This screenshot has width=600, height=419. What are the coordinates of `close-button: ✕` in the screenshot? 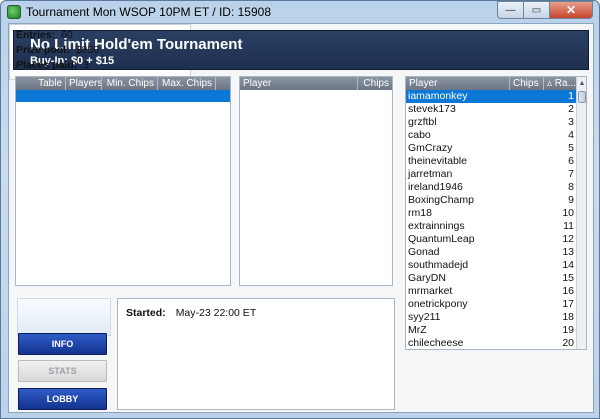 It's located at (571, 10).